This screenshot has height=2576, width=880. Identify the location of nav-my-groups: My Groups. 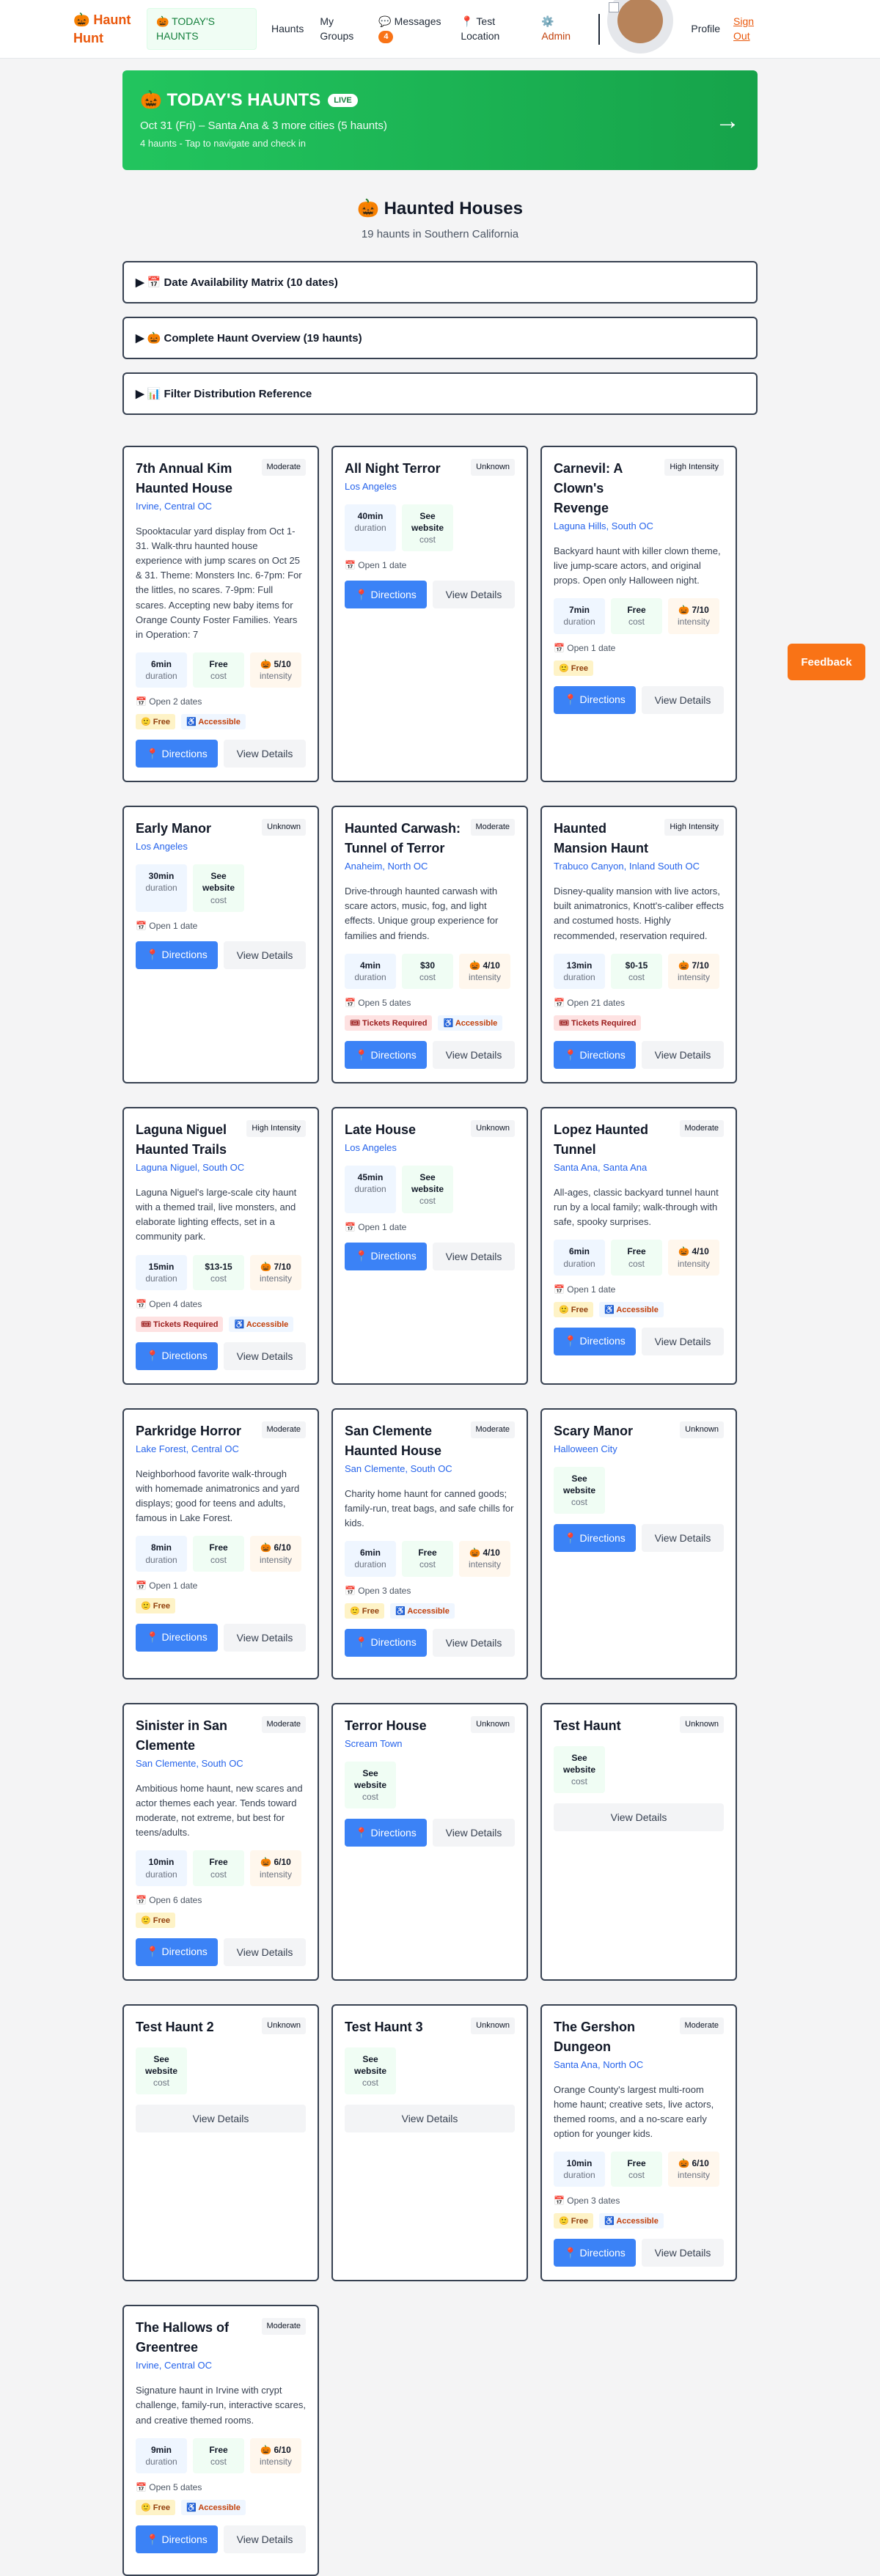
(341, 29).